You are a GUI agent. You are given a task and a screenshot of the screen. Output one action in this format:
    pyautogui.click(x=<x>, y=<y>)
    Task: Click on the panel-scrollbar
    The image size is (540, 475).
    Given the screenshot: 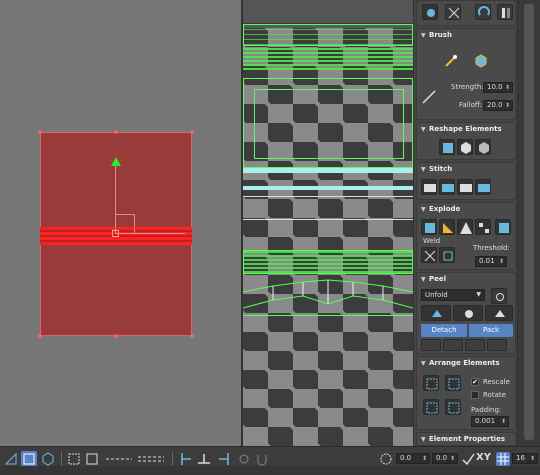 What is the action you would take?
    pyautogui.click(x=528, y=223)
    